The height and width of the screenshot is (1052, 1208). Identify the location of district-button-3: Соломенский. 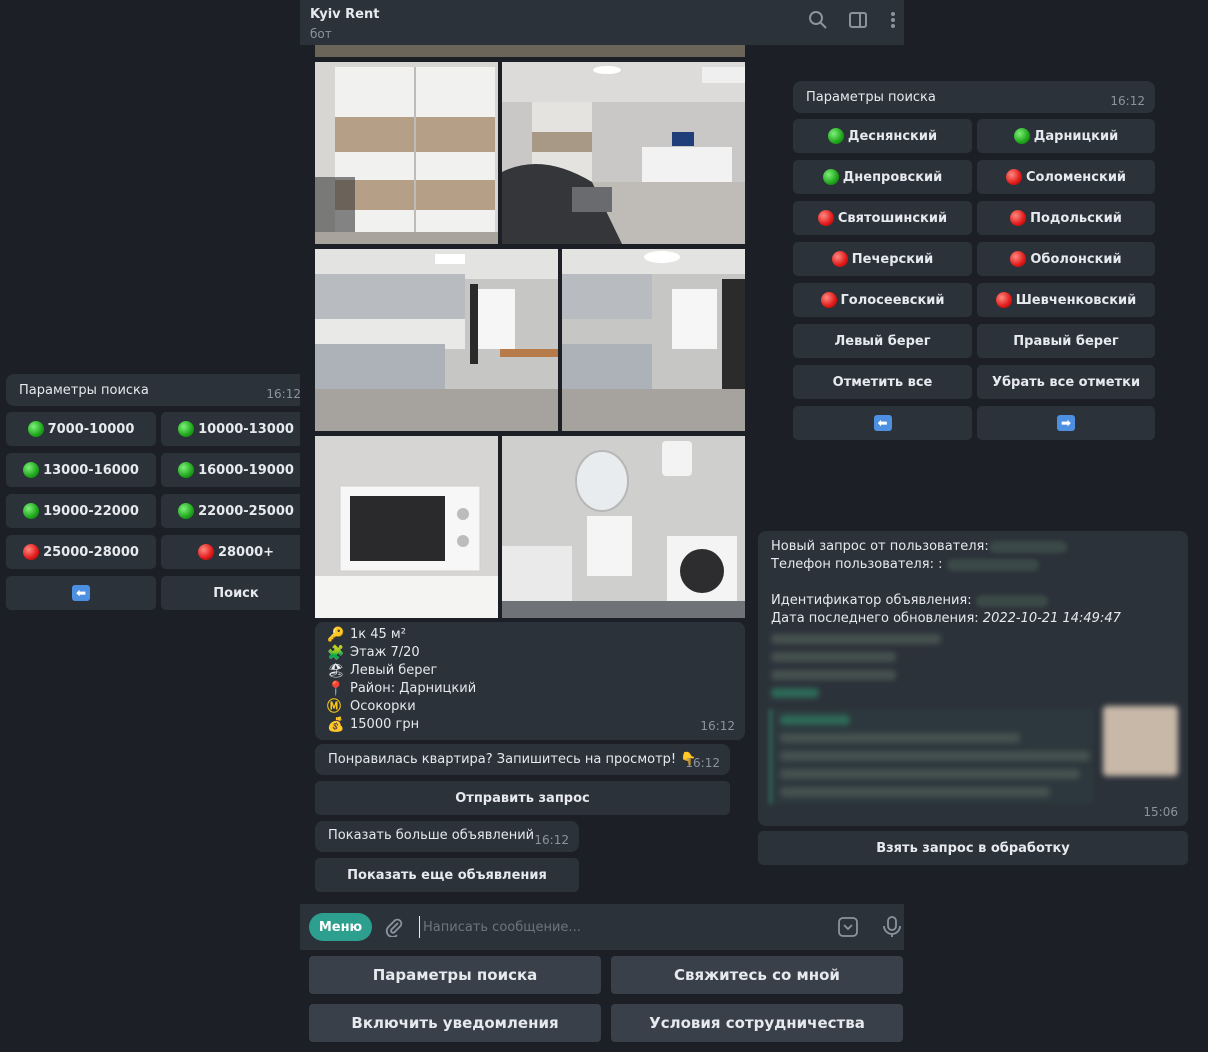
(1066, 177).